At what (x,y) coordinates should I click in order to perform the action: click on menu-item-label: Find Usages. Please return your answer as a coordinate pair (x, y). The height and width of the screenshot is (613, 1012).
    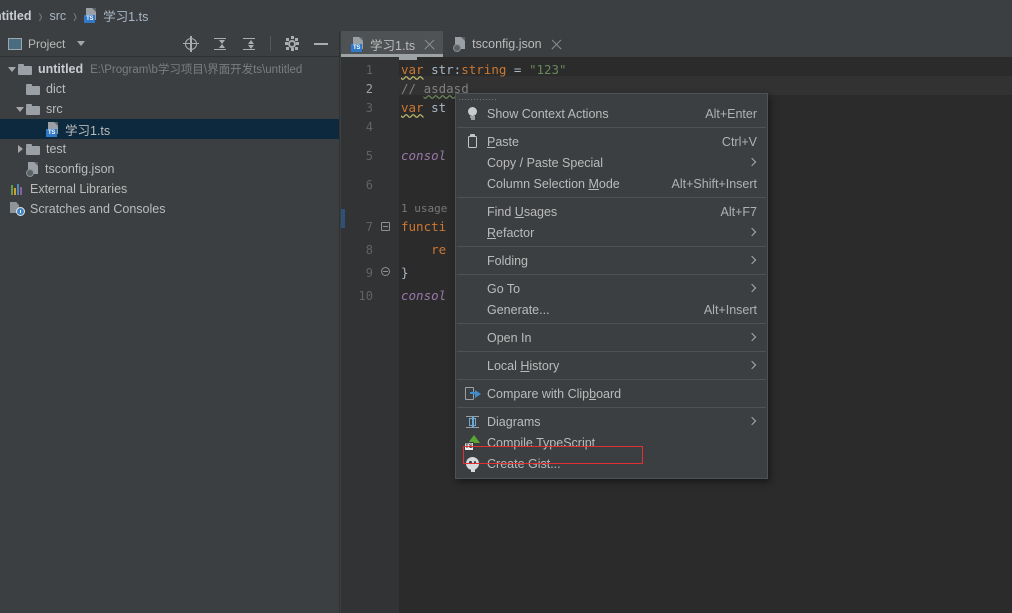
    Looking at the image, I should click on (522, 211).